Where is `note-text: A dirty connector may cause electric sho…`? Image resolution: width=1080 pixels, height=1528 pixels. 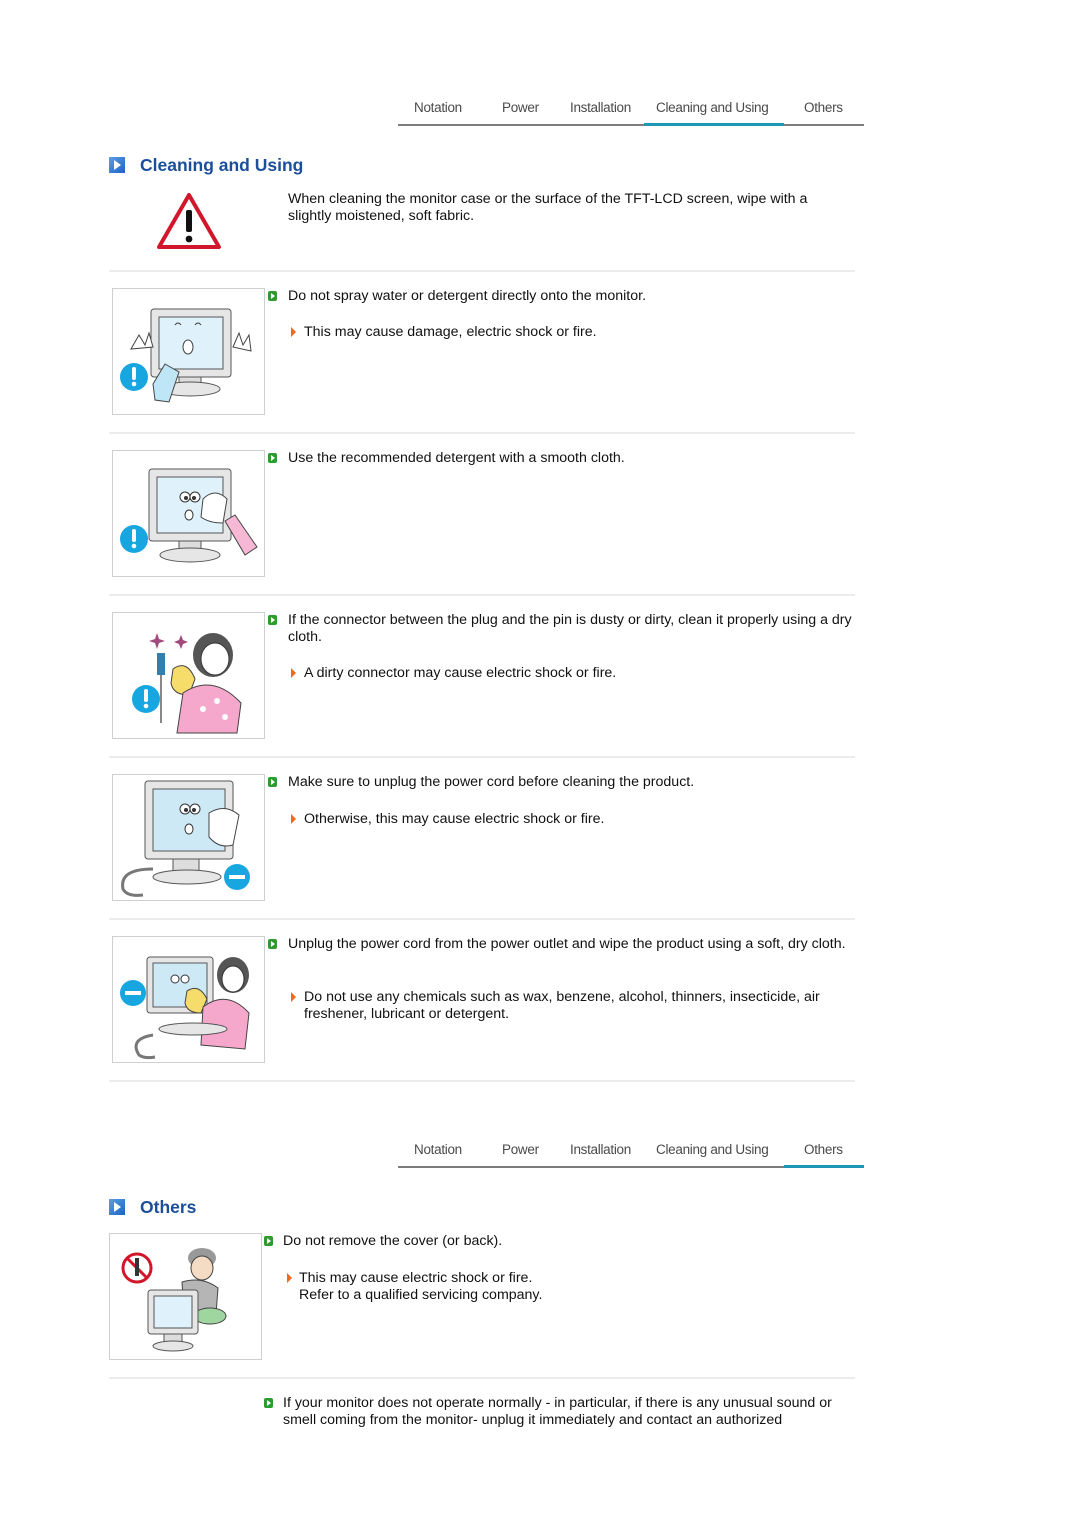 note-text: A dirty connector may cause electric sho… is located at coordinates (460, 673).